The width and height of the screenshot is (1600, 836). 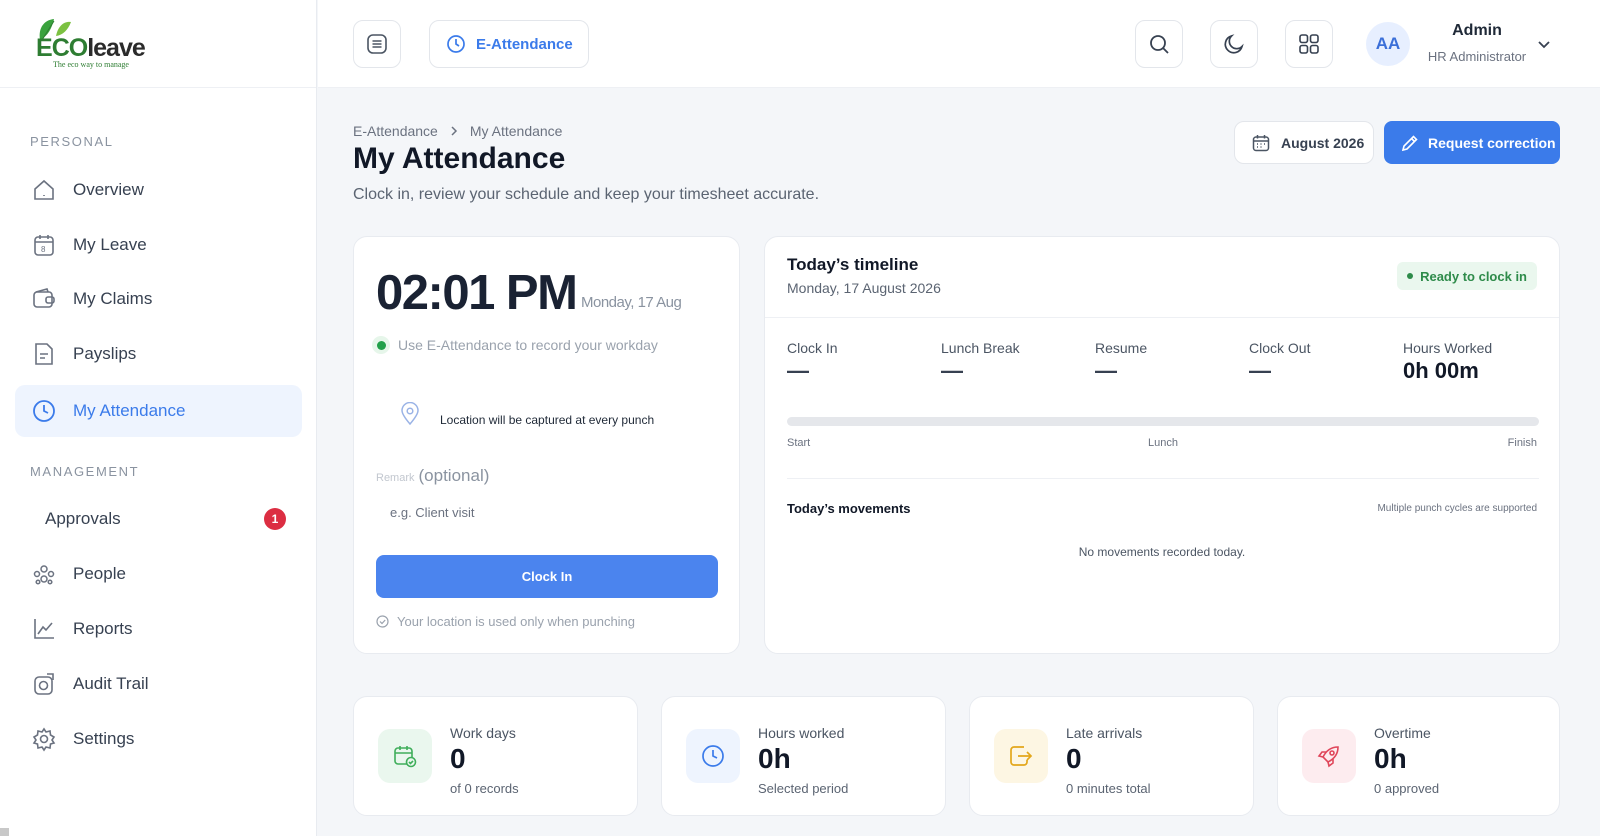 I want to click on module-name: E-Attendance, so click(x=524, y=44).